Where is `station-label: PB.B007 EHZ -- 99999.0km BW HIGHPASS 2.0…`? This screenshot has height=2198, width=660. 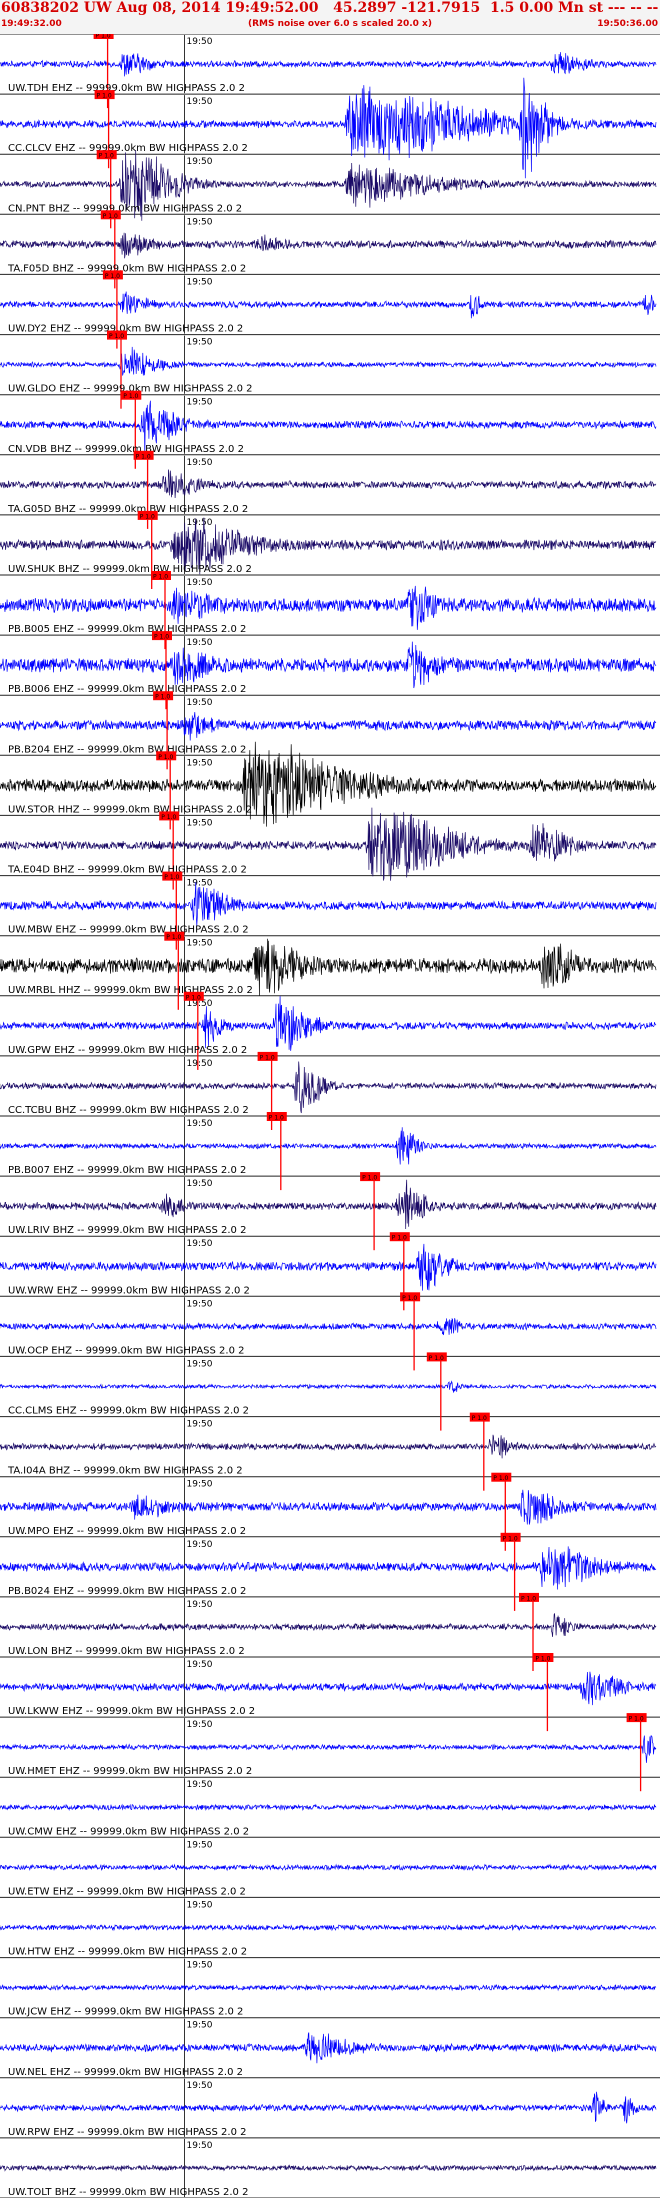
station-label: PB.B007 EHZ -- 99999.0km BW HIGHPASS 2.0… is located at coordinates (127, 1170).